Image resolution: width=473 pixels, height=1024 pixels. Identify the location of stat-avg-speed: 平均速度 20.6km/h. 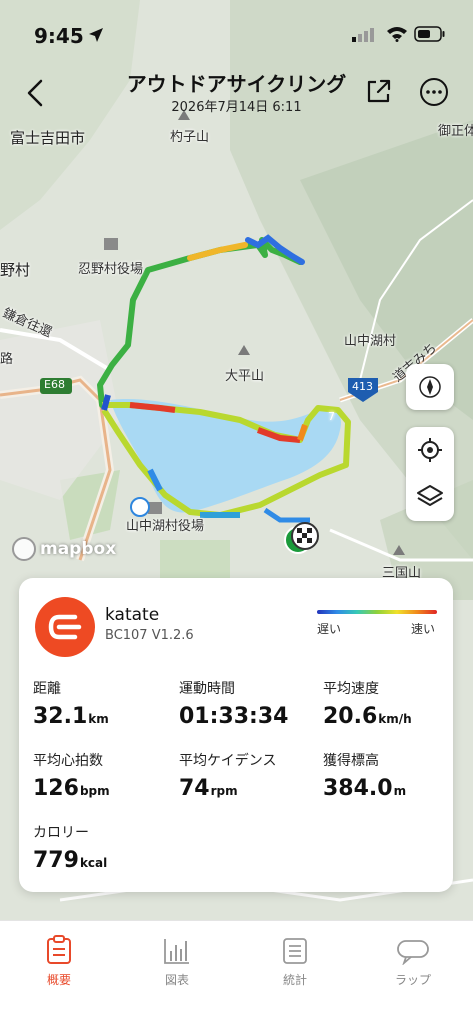
(367, 703).